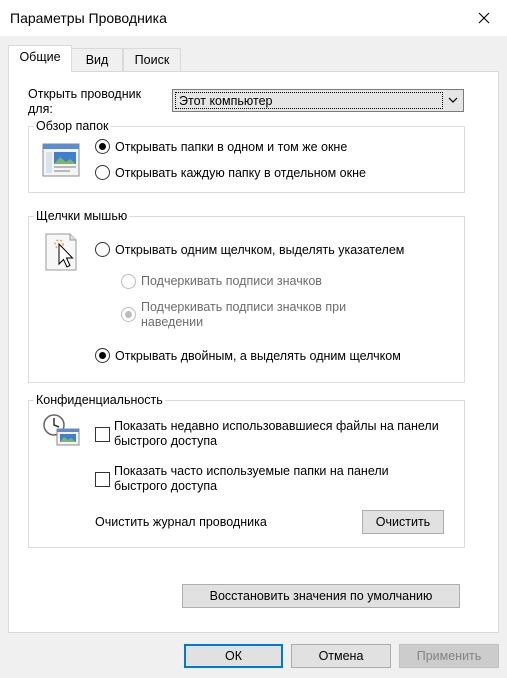  Describe the element at coordinates (231, 281) in the screenshot. I see `underline-always-label: Подчеркивать подписи значков` at that location.